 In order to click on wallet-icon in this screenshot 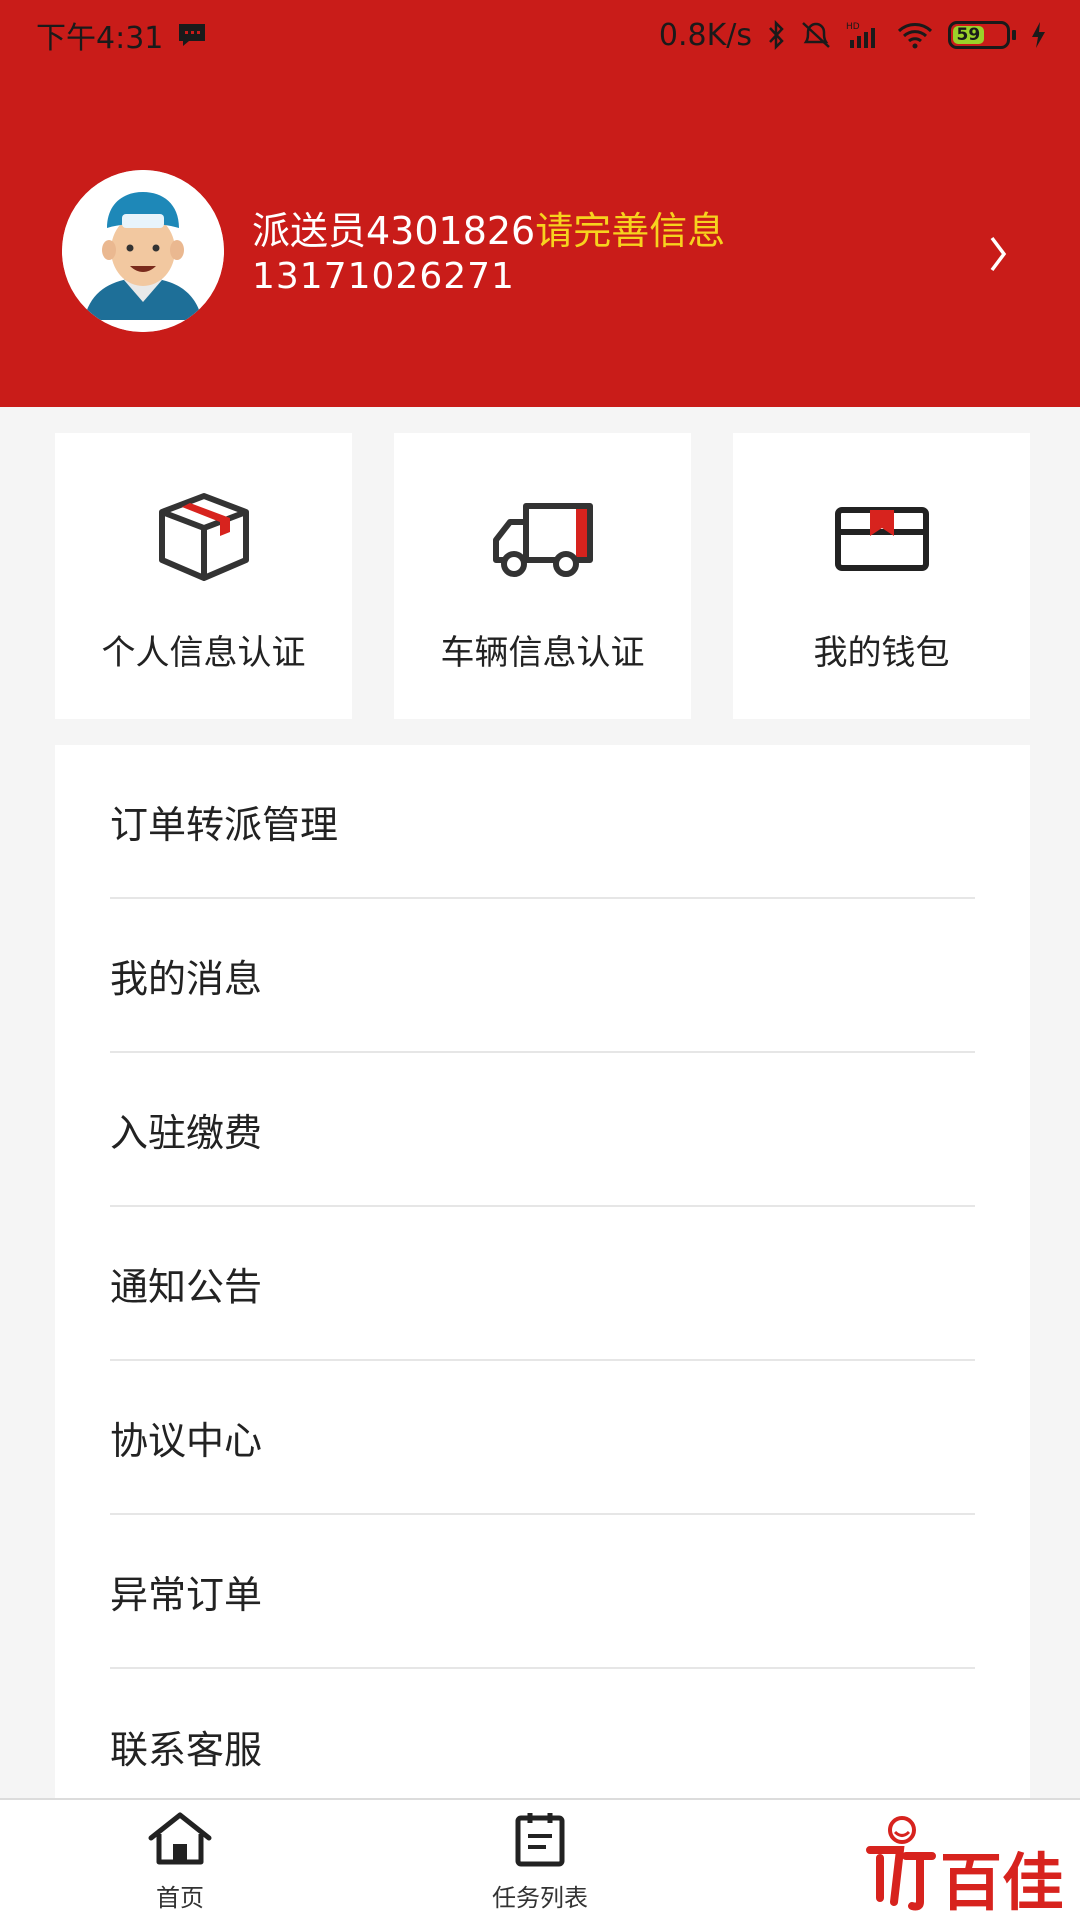, I will do `click(881, 538)`.